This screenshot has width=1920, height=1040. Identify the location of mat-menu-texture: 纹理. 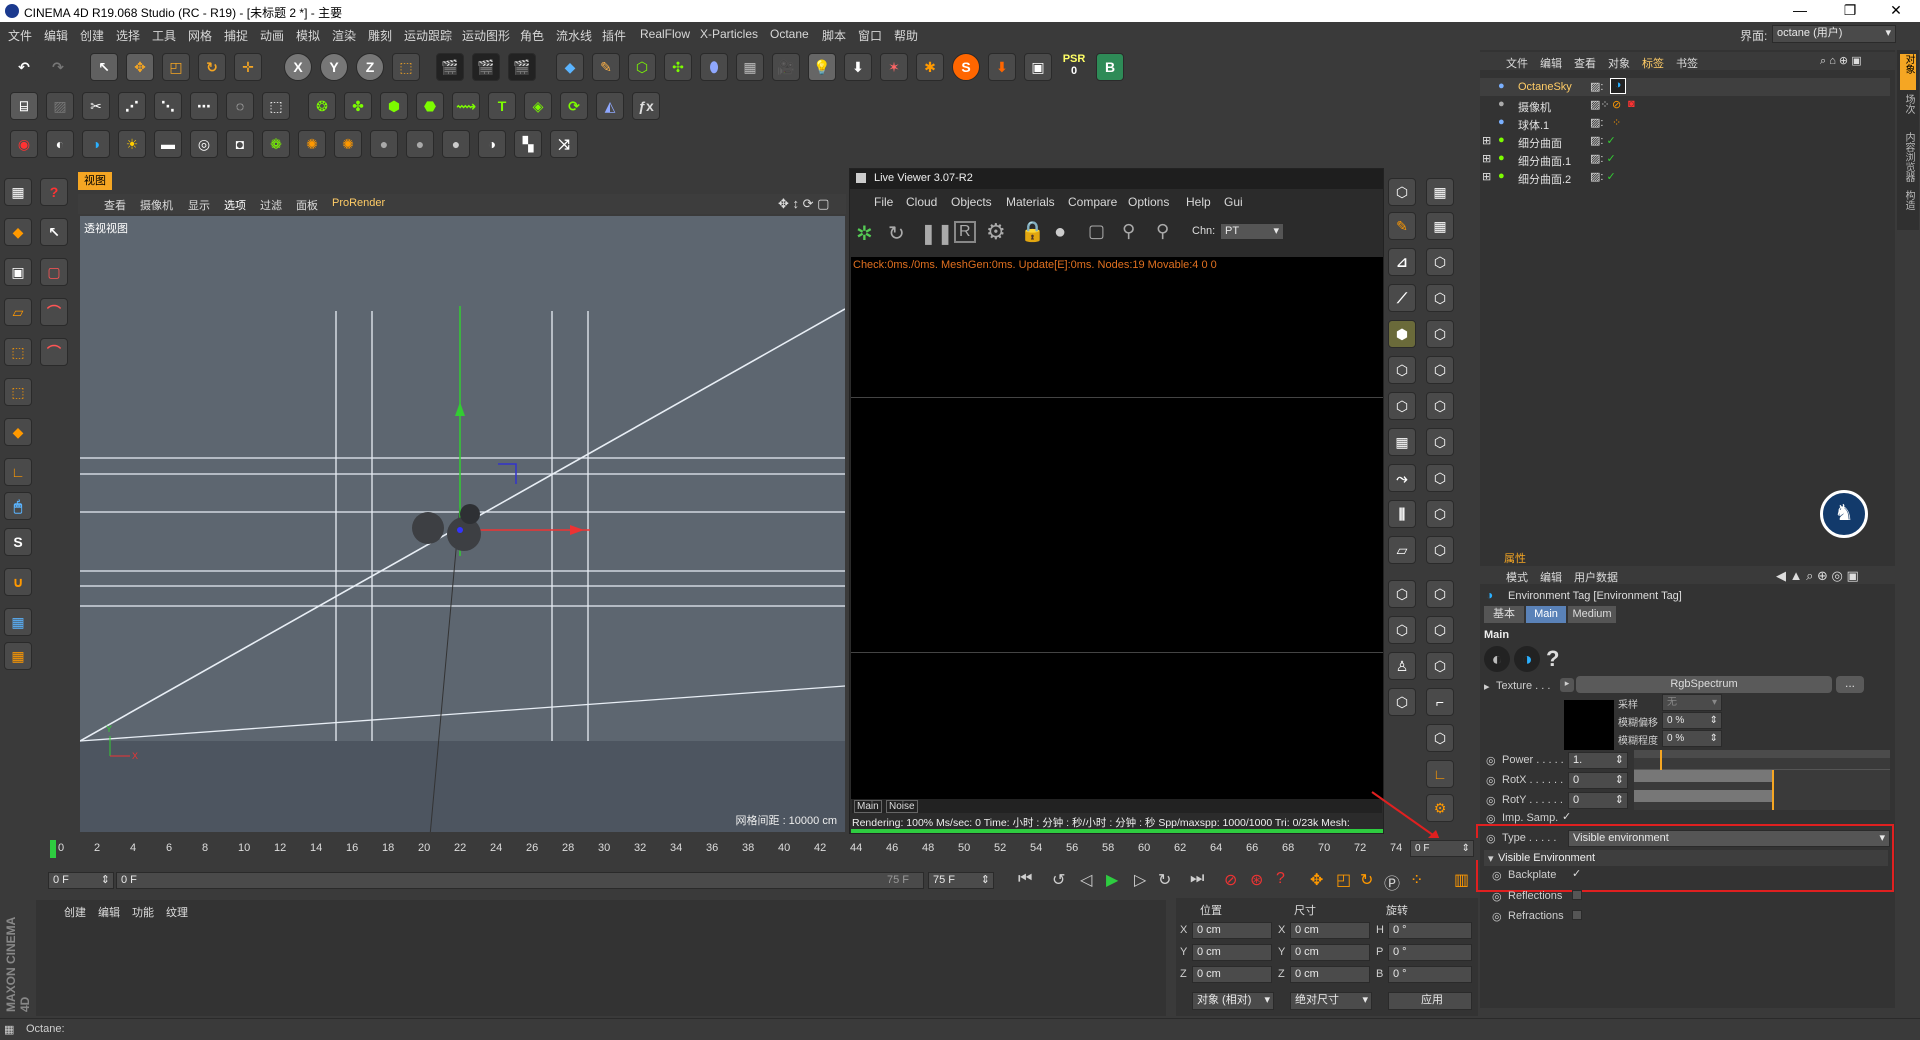
(177, 912).